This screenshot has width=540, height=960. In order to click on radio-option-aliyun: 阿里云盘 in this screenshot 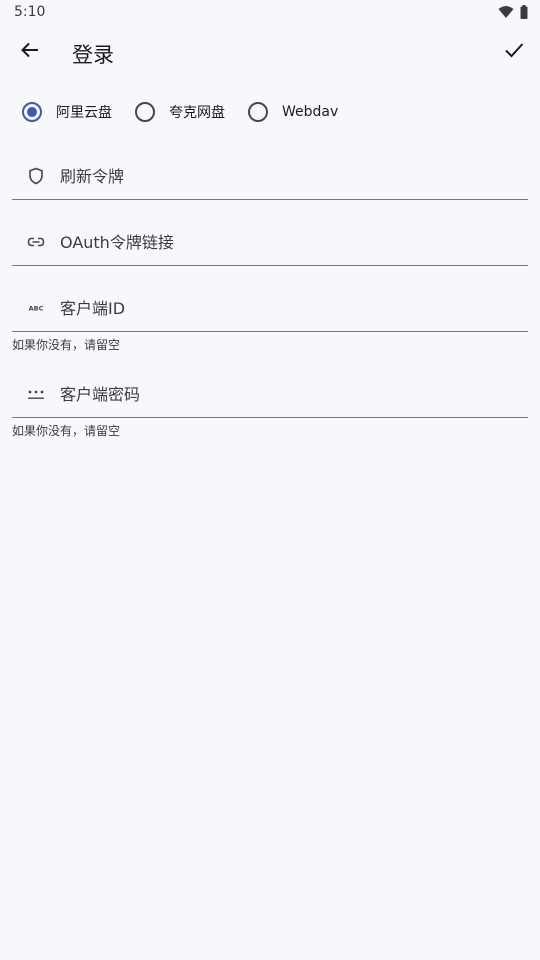, I will do `click(67, 112)`.